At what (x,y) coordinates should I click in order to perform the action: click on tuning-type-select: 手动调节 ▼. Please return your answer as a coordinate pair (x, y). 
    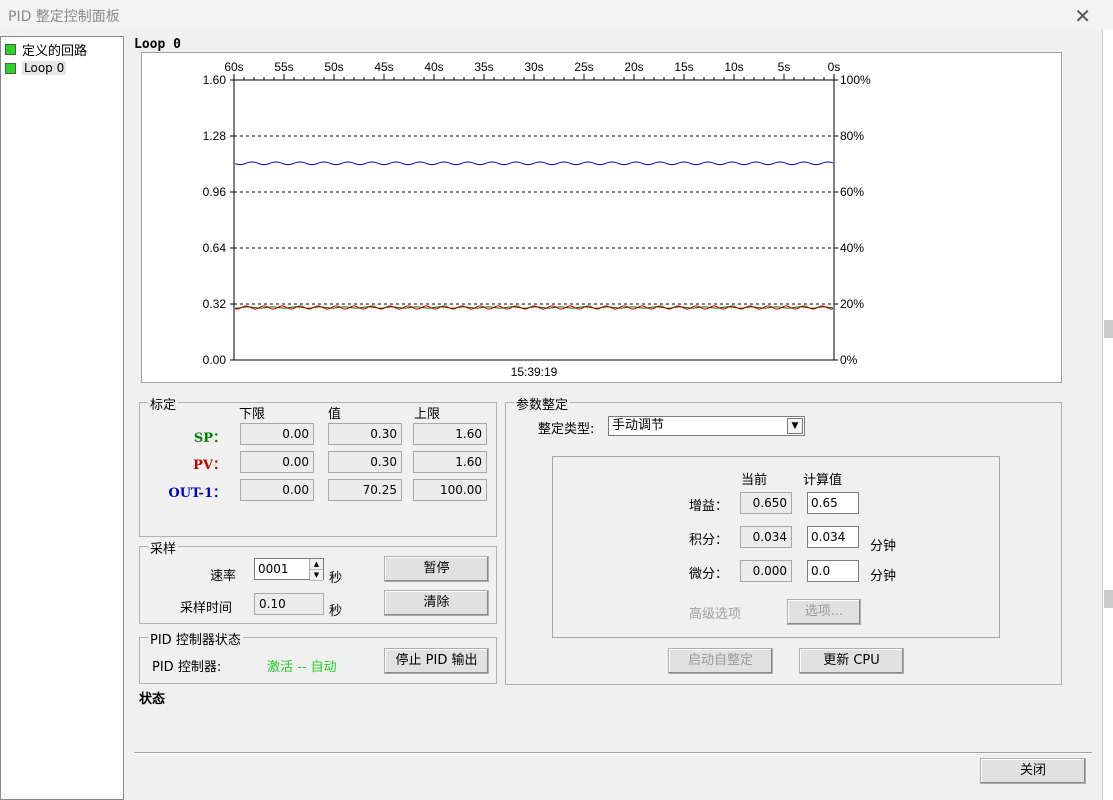
    Looking at the image, I should click on (706, 426).